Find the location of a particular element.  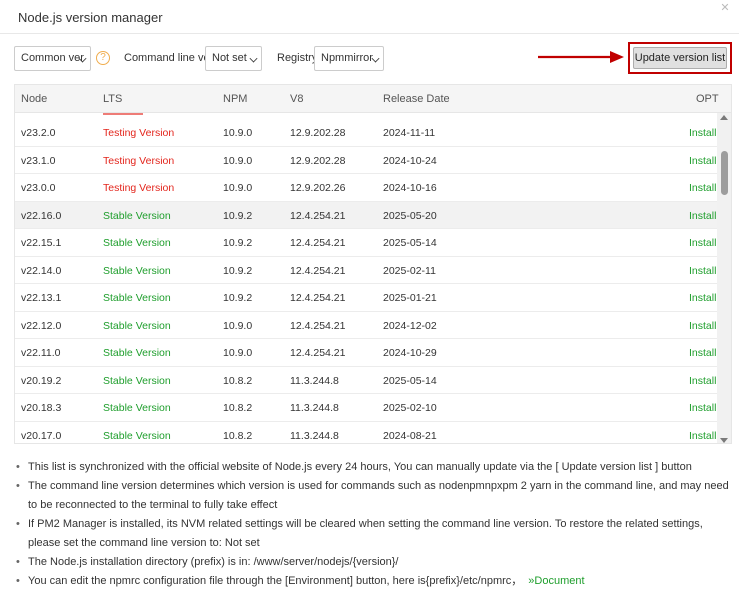

col-release-date: Release Date is located at coordinates (416, 99).